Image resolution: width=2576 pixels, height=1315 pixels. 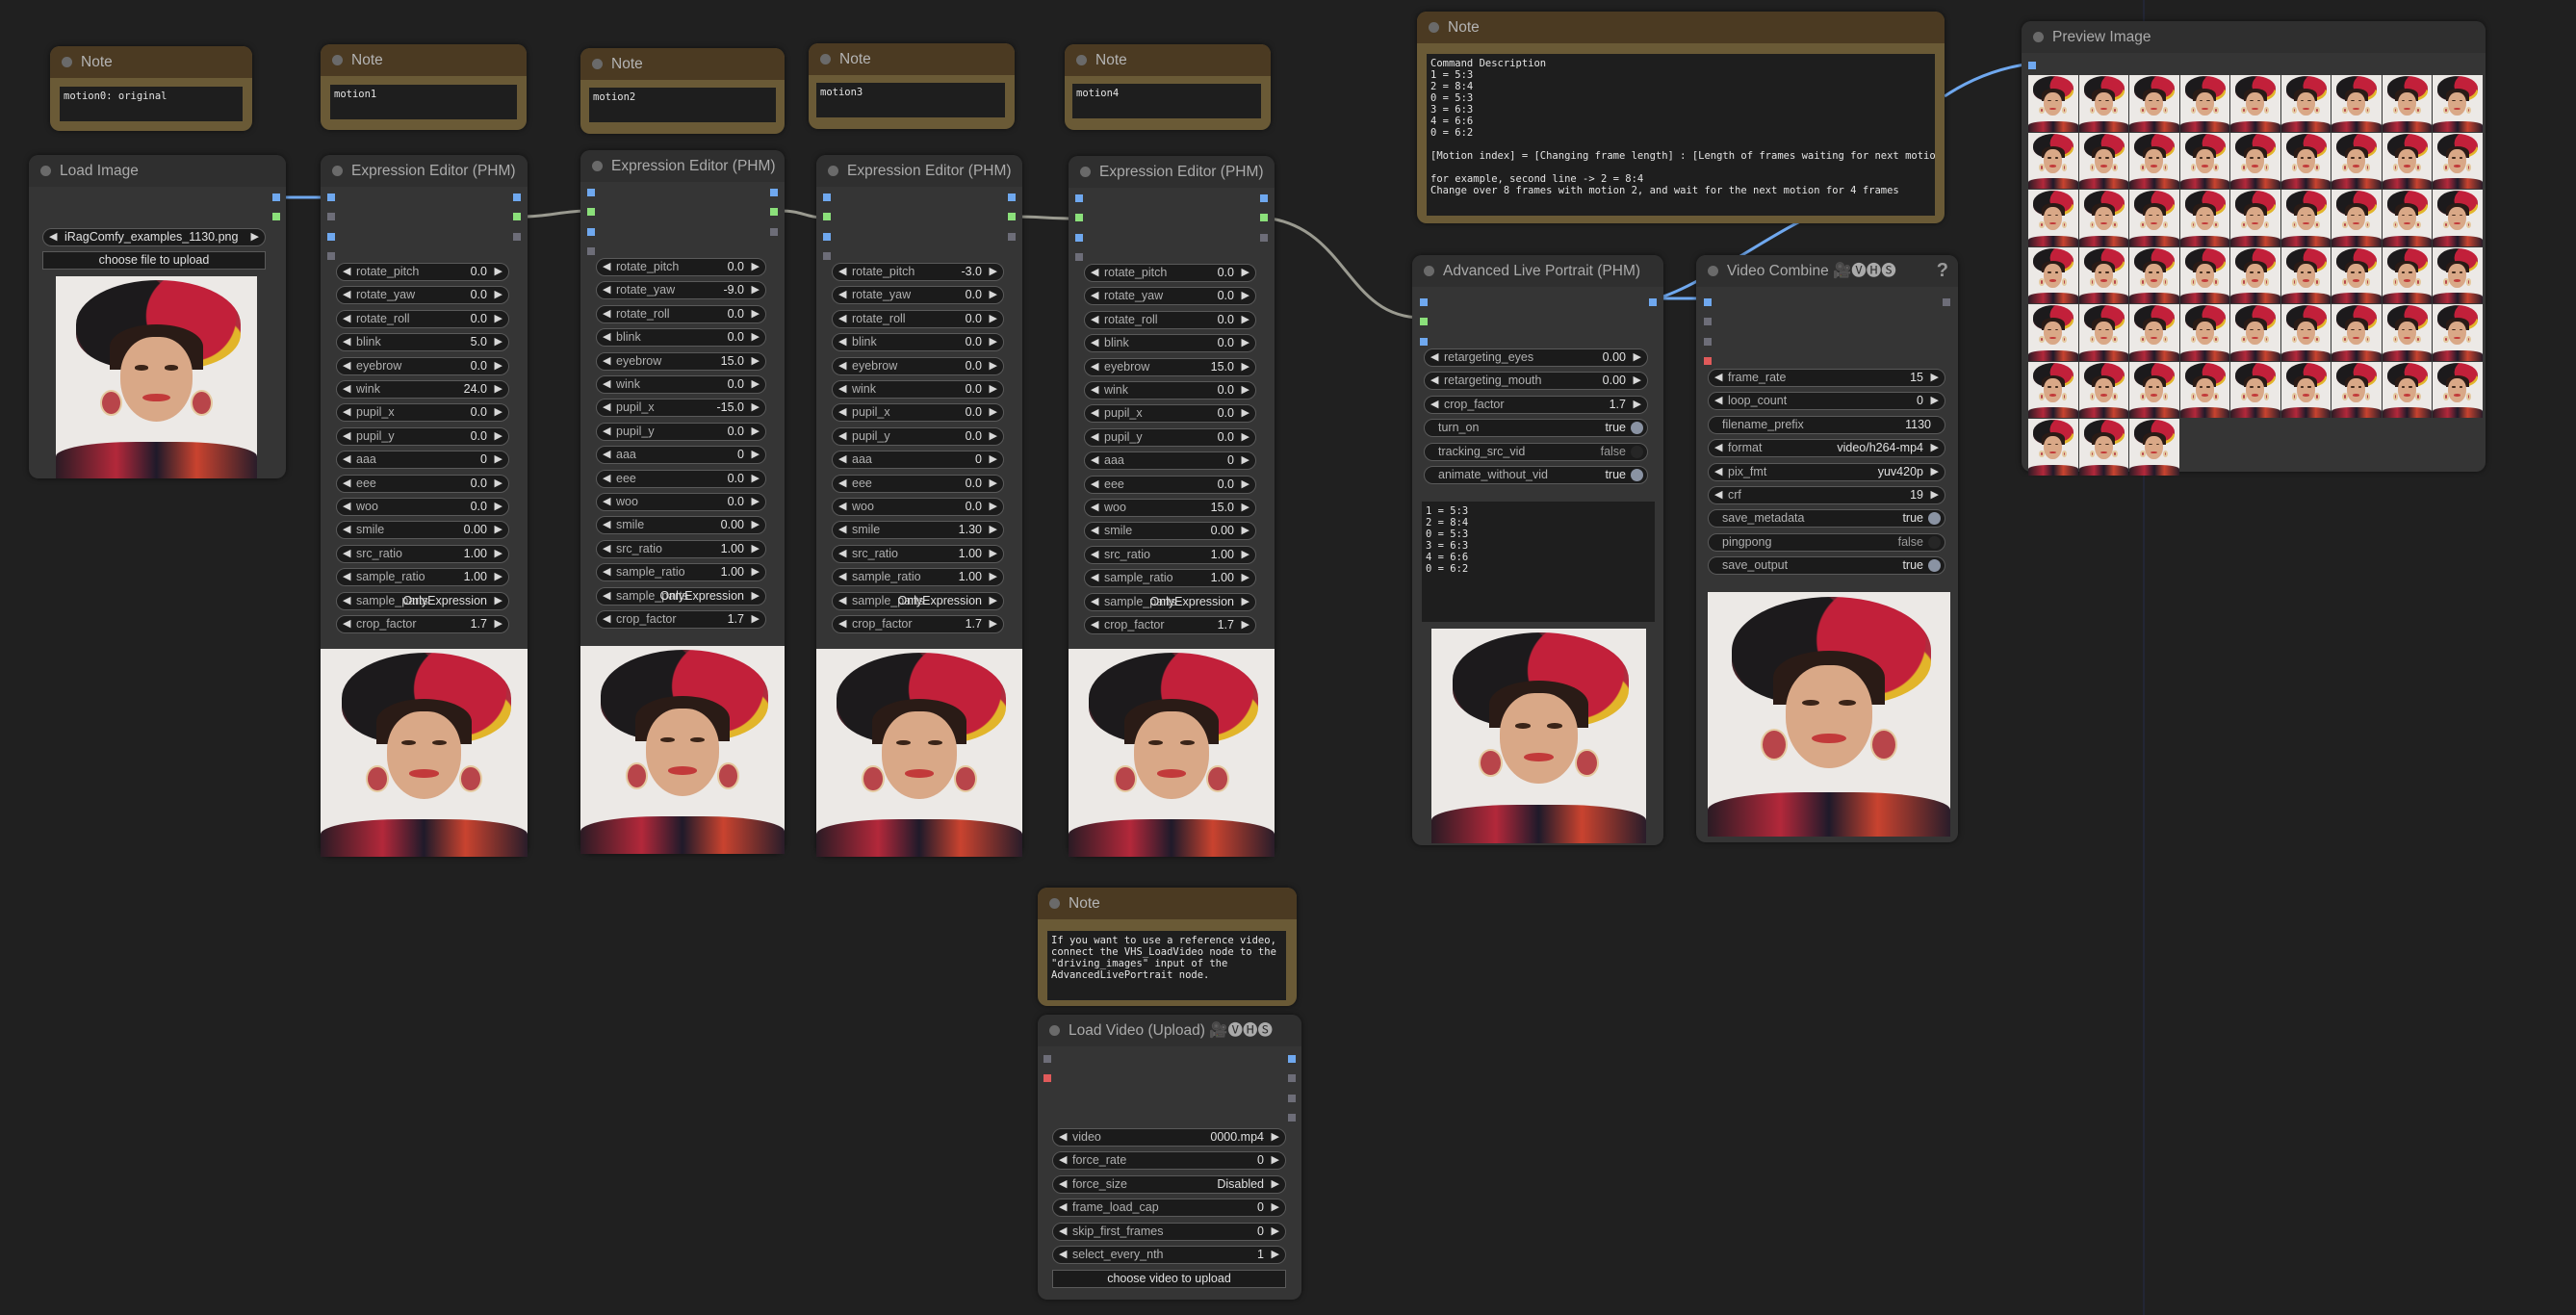 What do you see at coordinates (681, 408) in the screenshot?
I see `widget-pupil-x: ◀ pupil_x -15.0 ▶` at bounding box center [681, 408].